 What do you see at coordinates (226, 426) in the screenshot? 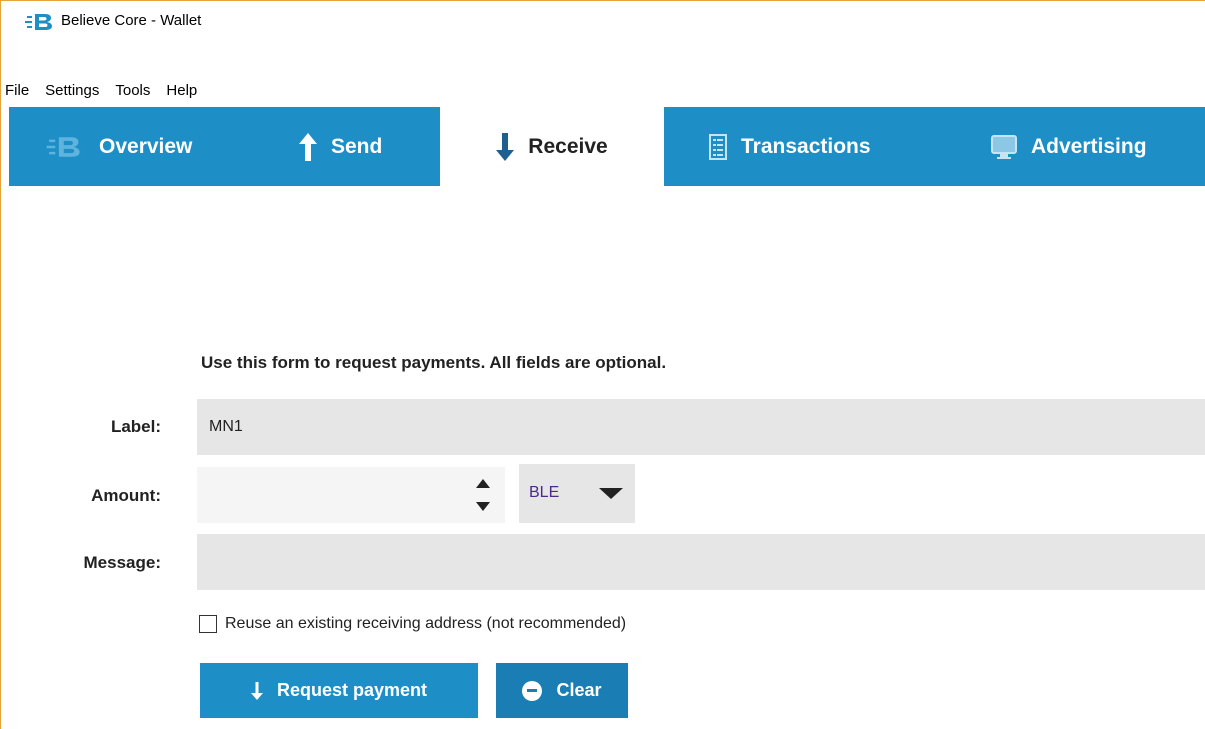
I see `label-field-value: MN1` at bounding box center [226, 426].